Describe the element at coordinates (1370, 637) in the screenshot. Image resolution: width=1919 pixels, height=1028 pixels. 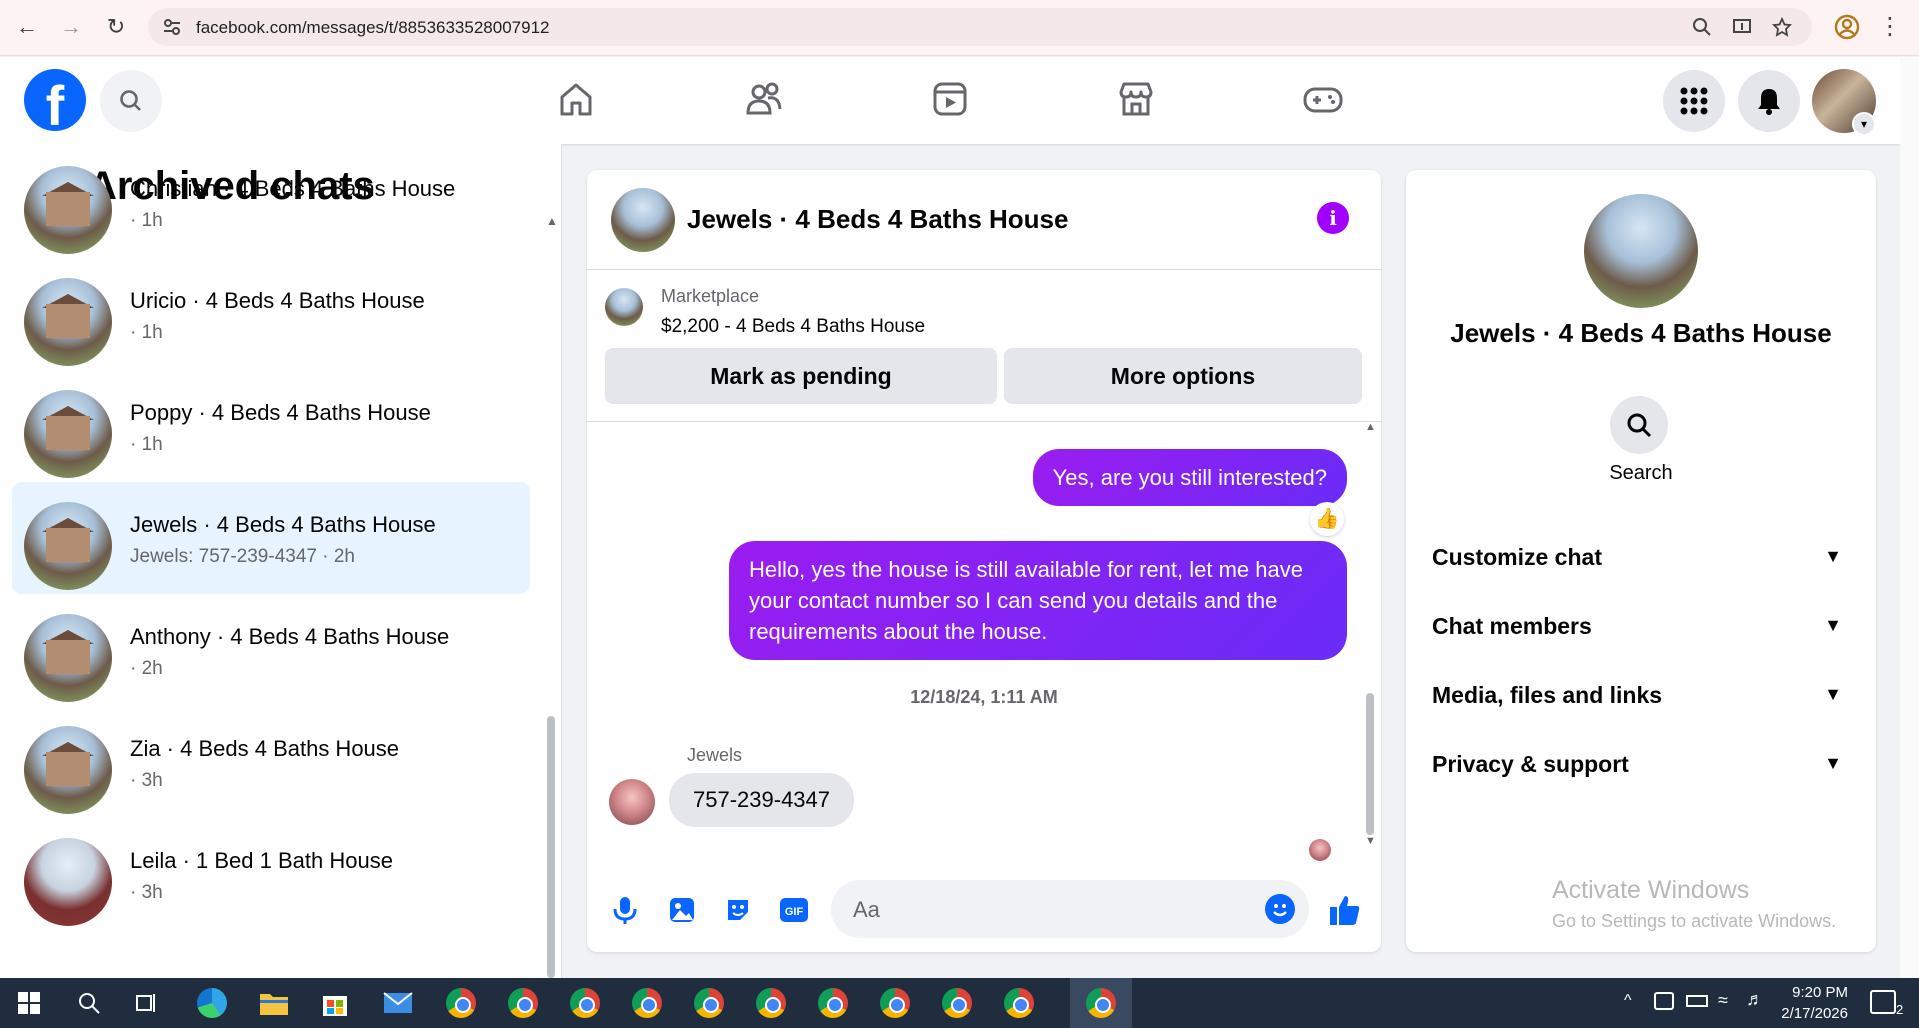
I see `thread-scrollbar: ▲ ▼` at that location.